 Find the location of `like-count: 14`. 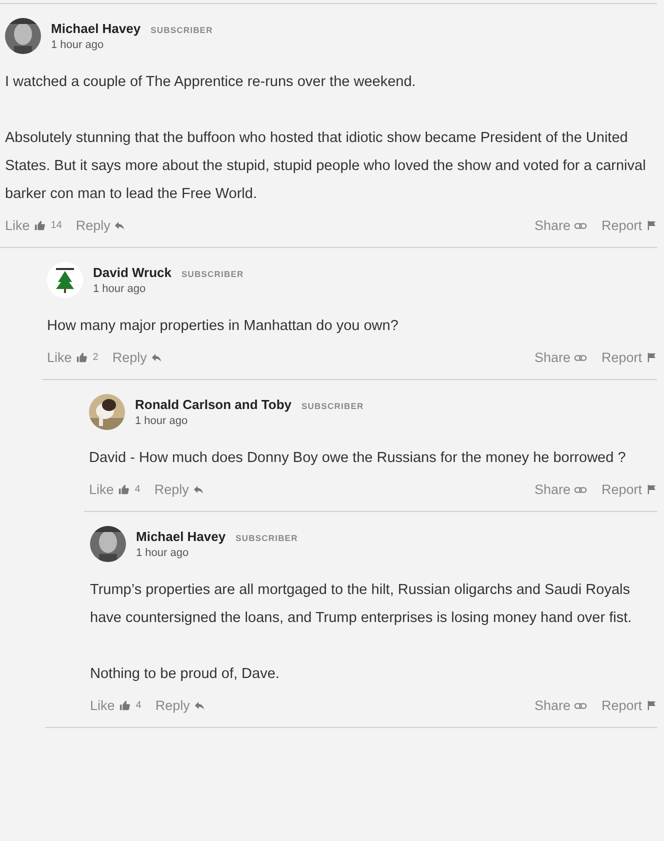

like-count: 14 is located at coordinates (56, 225).